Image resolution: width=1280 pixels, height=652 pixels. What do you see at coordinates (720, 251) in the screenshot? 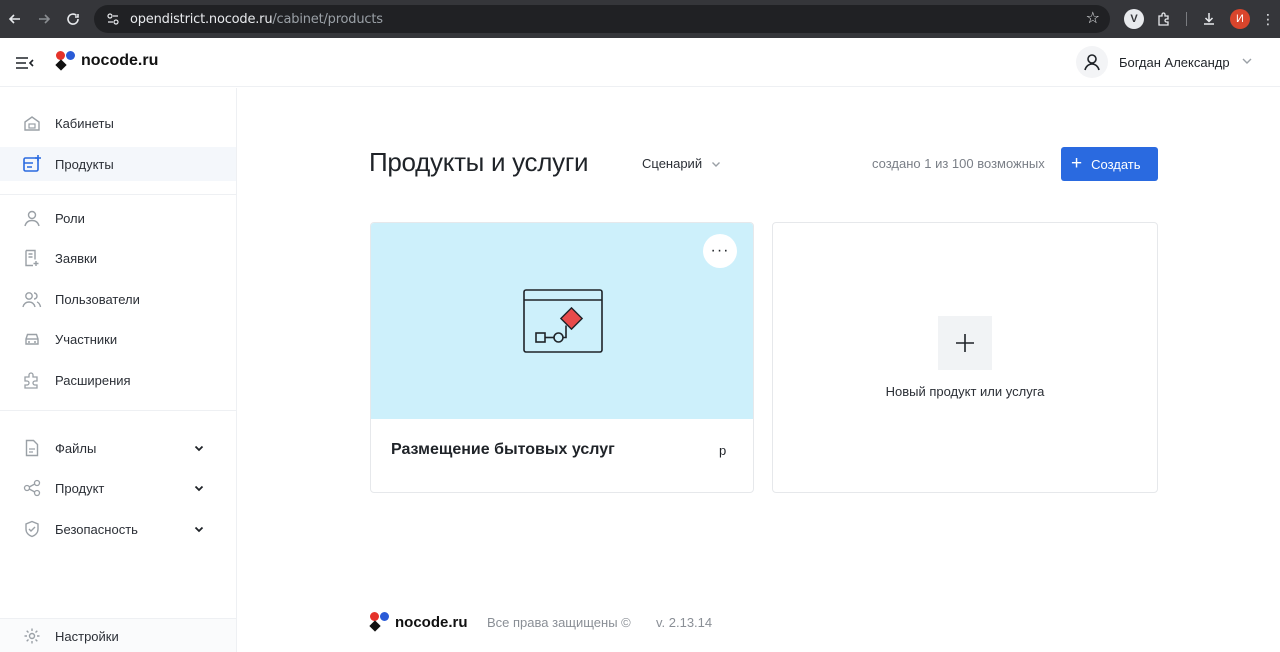
I see `more-options-icon: ···` at bounding box center [720, 251].